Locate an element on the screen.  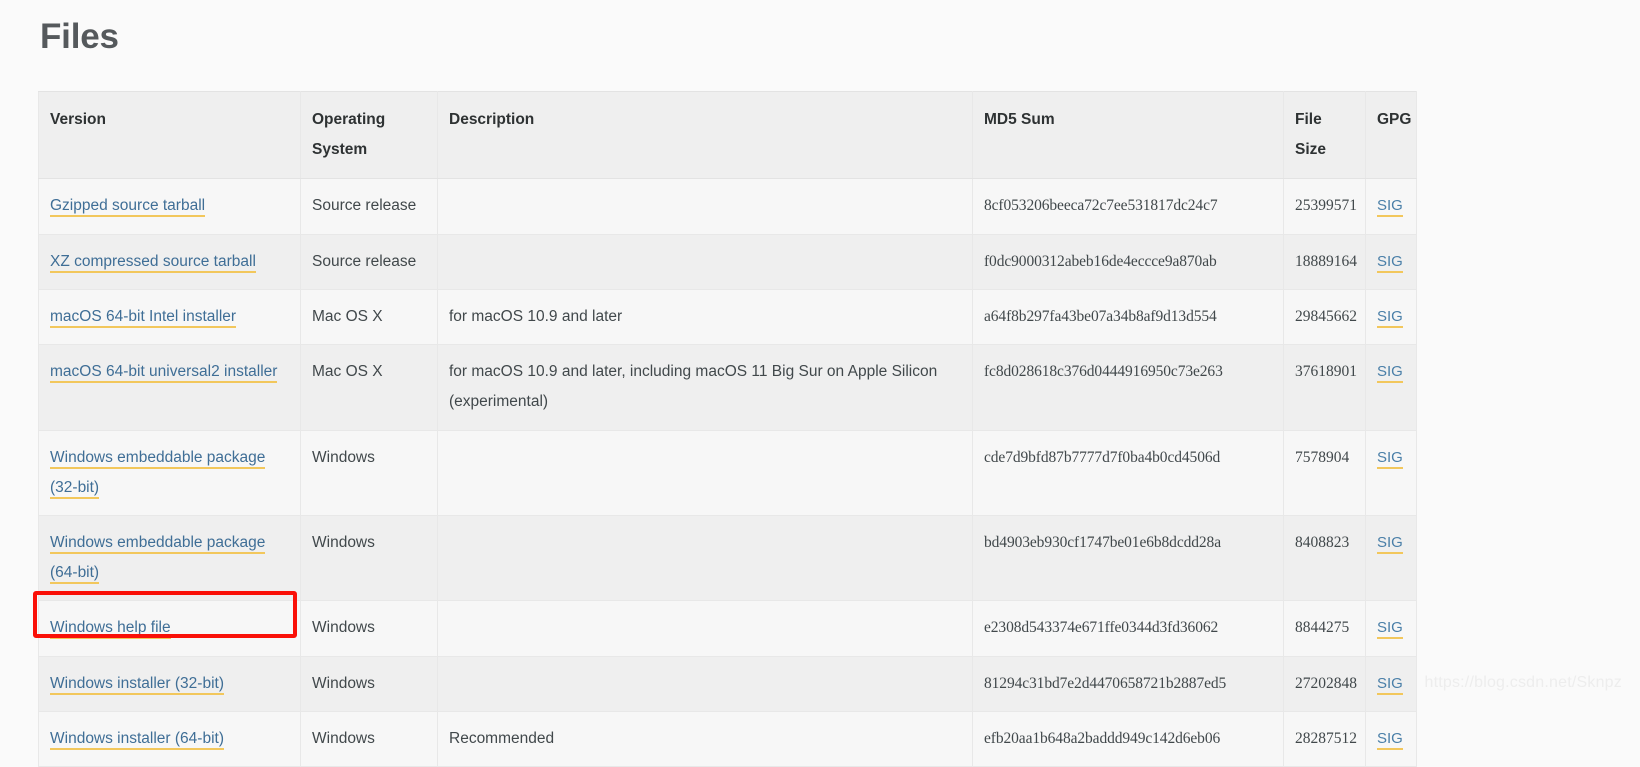
cell-description: Recommended is located at coordinates (705, 738).